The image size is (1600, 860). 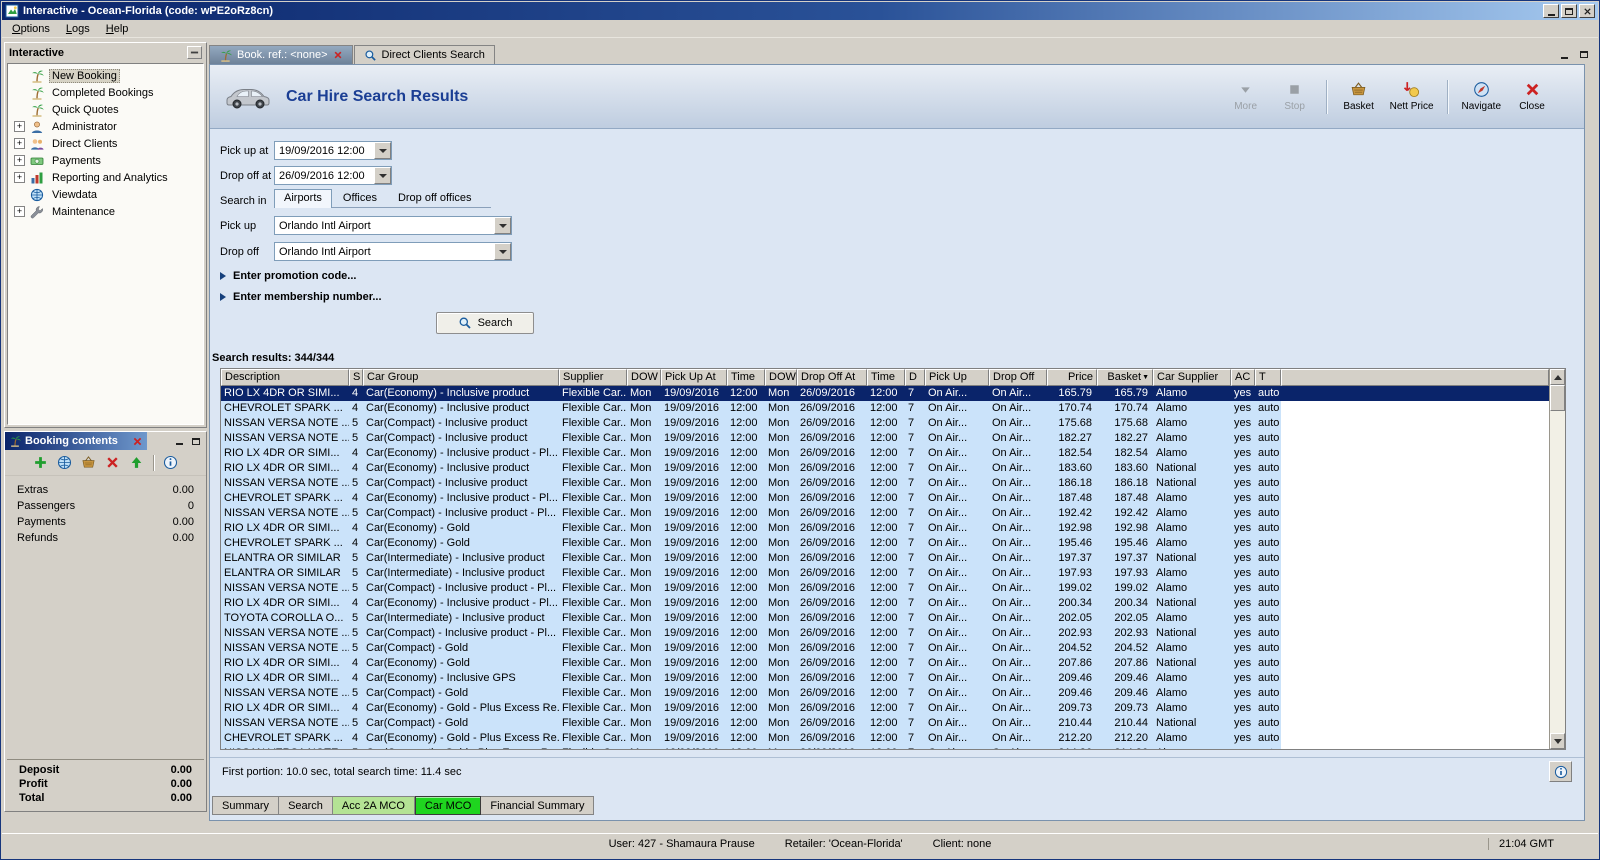 I want to click on booking-row-payments: Payments 0.00, so click(x=105, y=522).